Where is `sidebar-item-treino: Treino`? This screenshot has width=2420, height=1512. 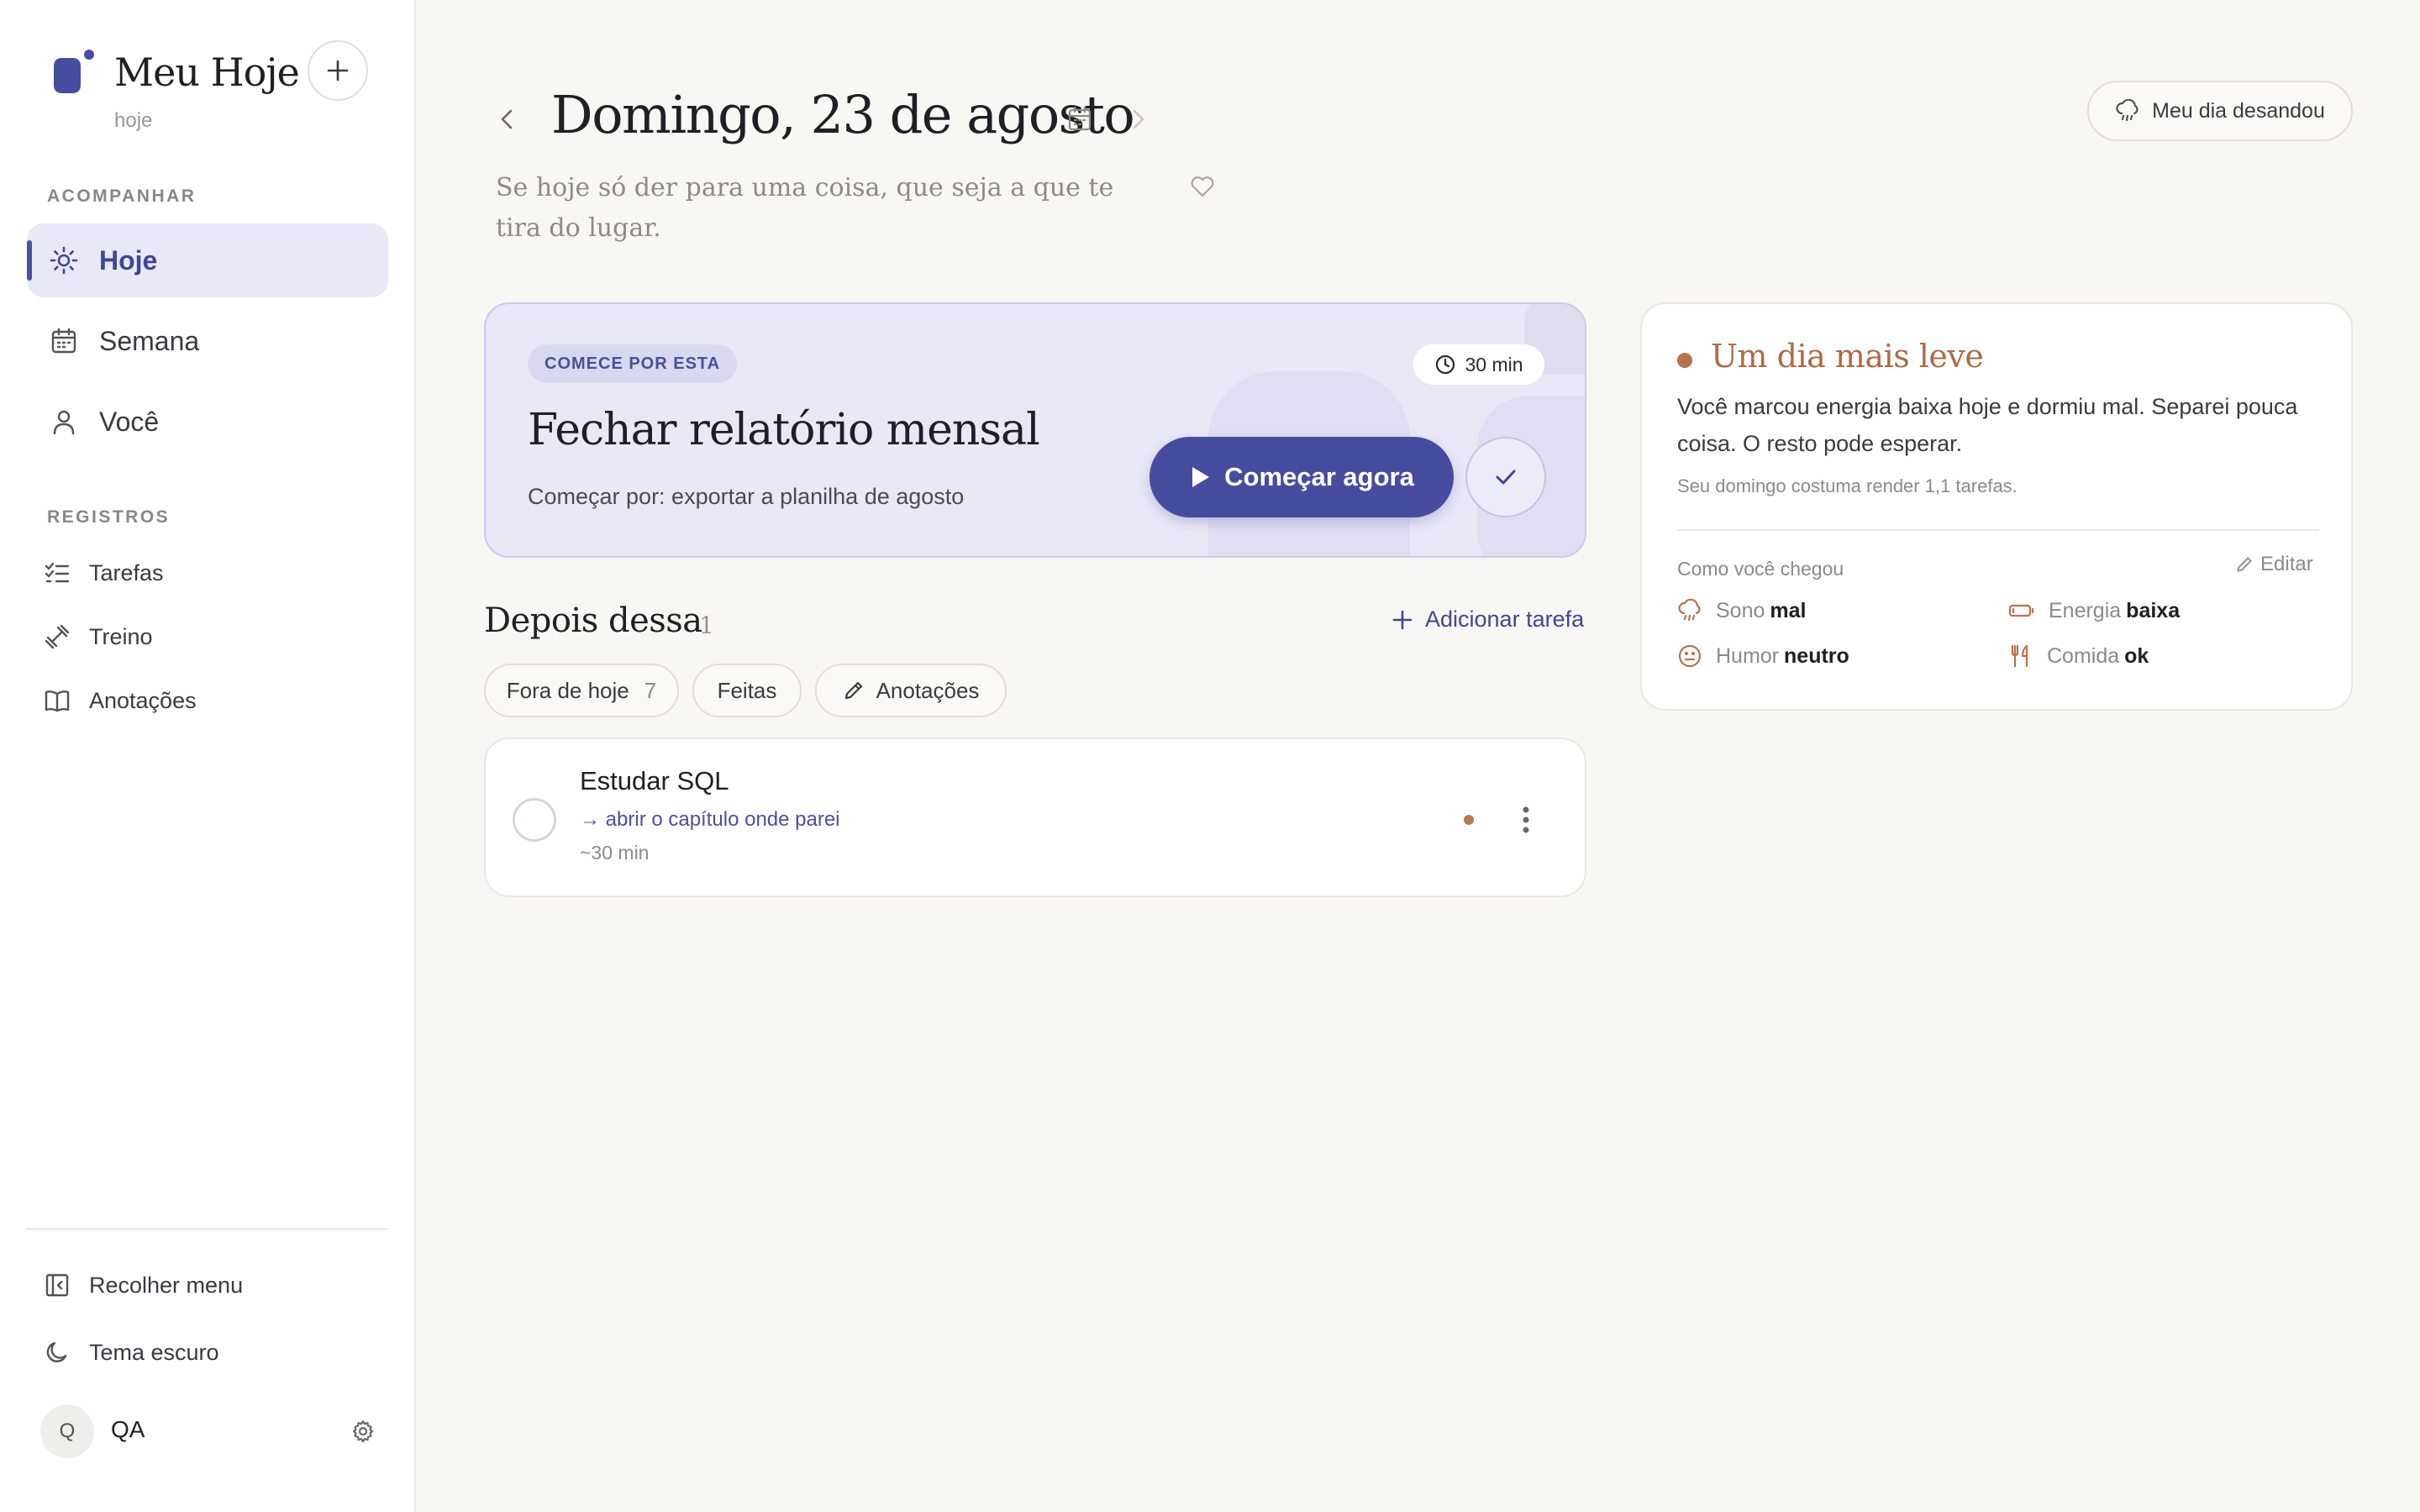
sidebar-item-treino: Treino is located at coordinates (98, 637).